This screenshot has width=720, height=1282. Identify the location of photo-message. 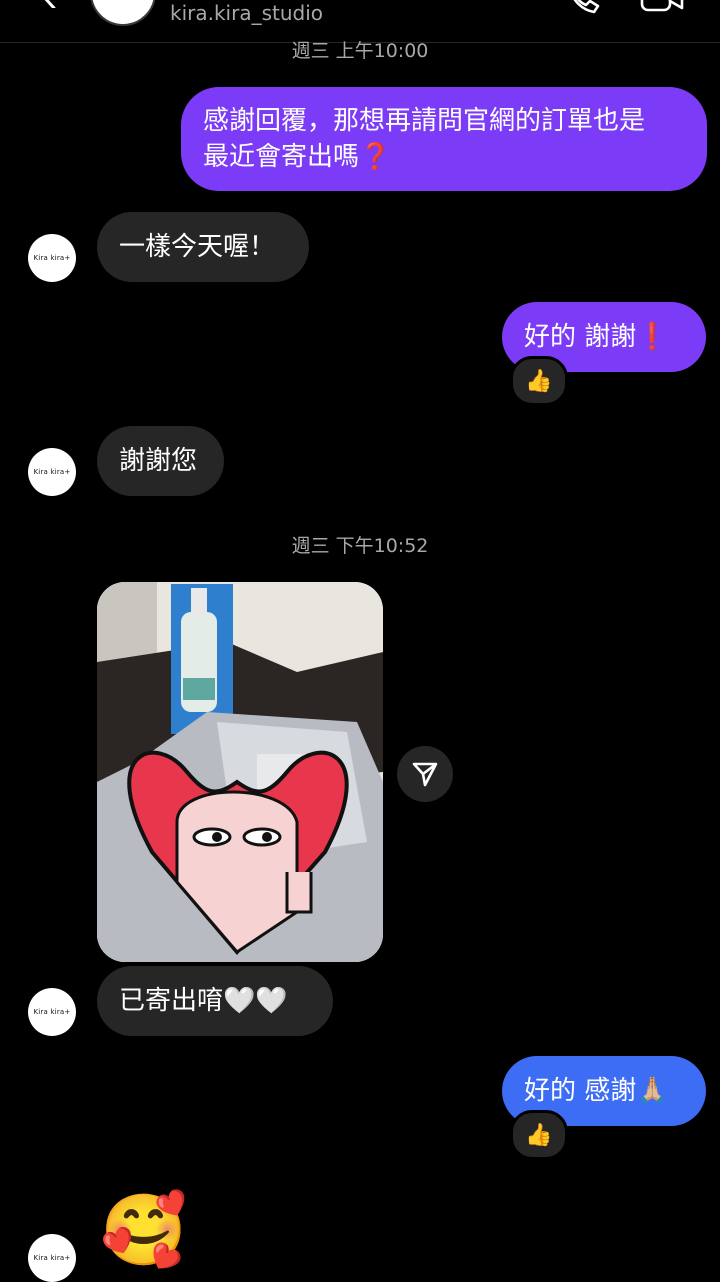
(240, 772).